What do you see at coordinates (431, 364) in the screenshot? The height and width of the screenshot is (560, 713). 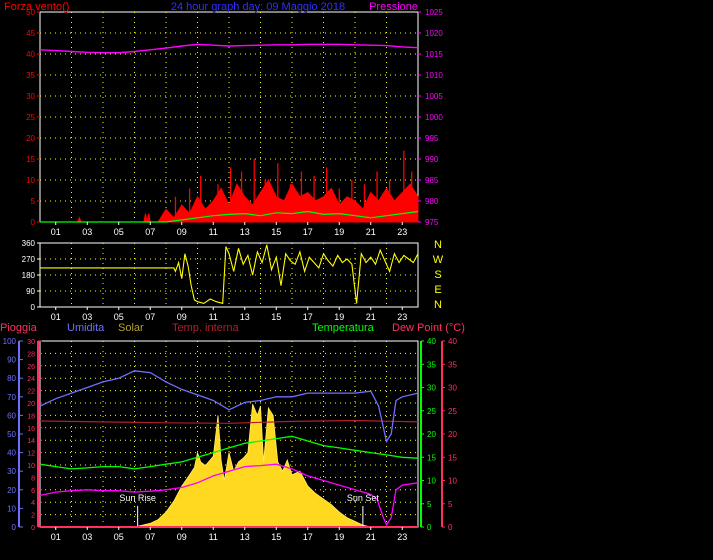 I see `temperature-axis-label: 35` at bounding box center [431, 364].